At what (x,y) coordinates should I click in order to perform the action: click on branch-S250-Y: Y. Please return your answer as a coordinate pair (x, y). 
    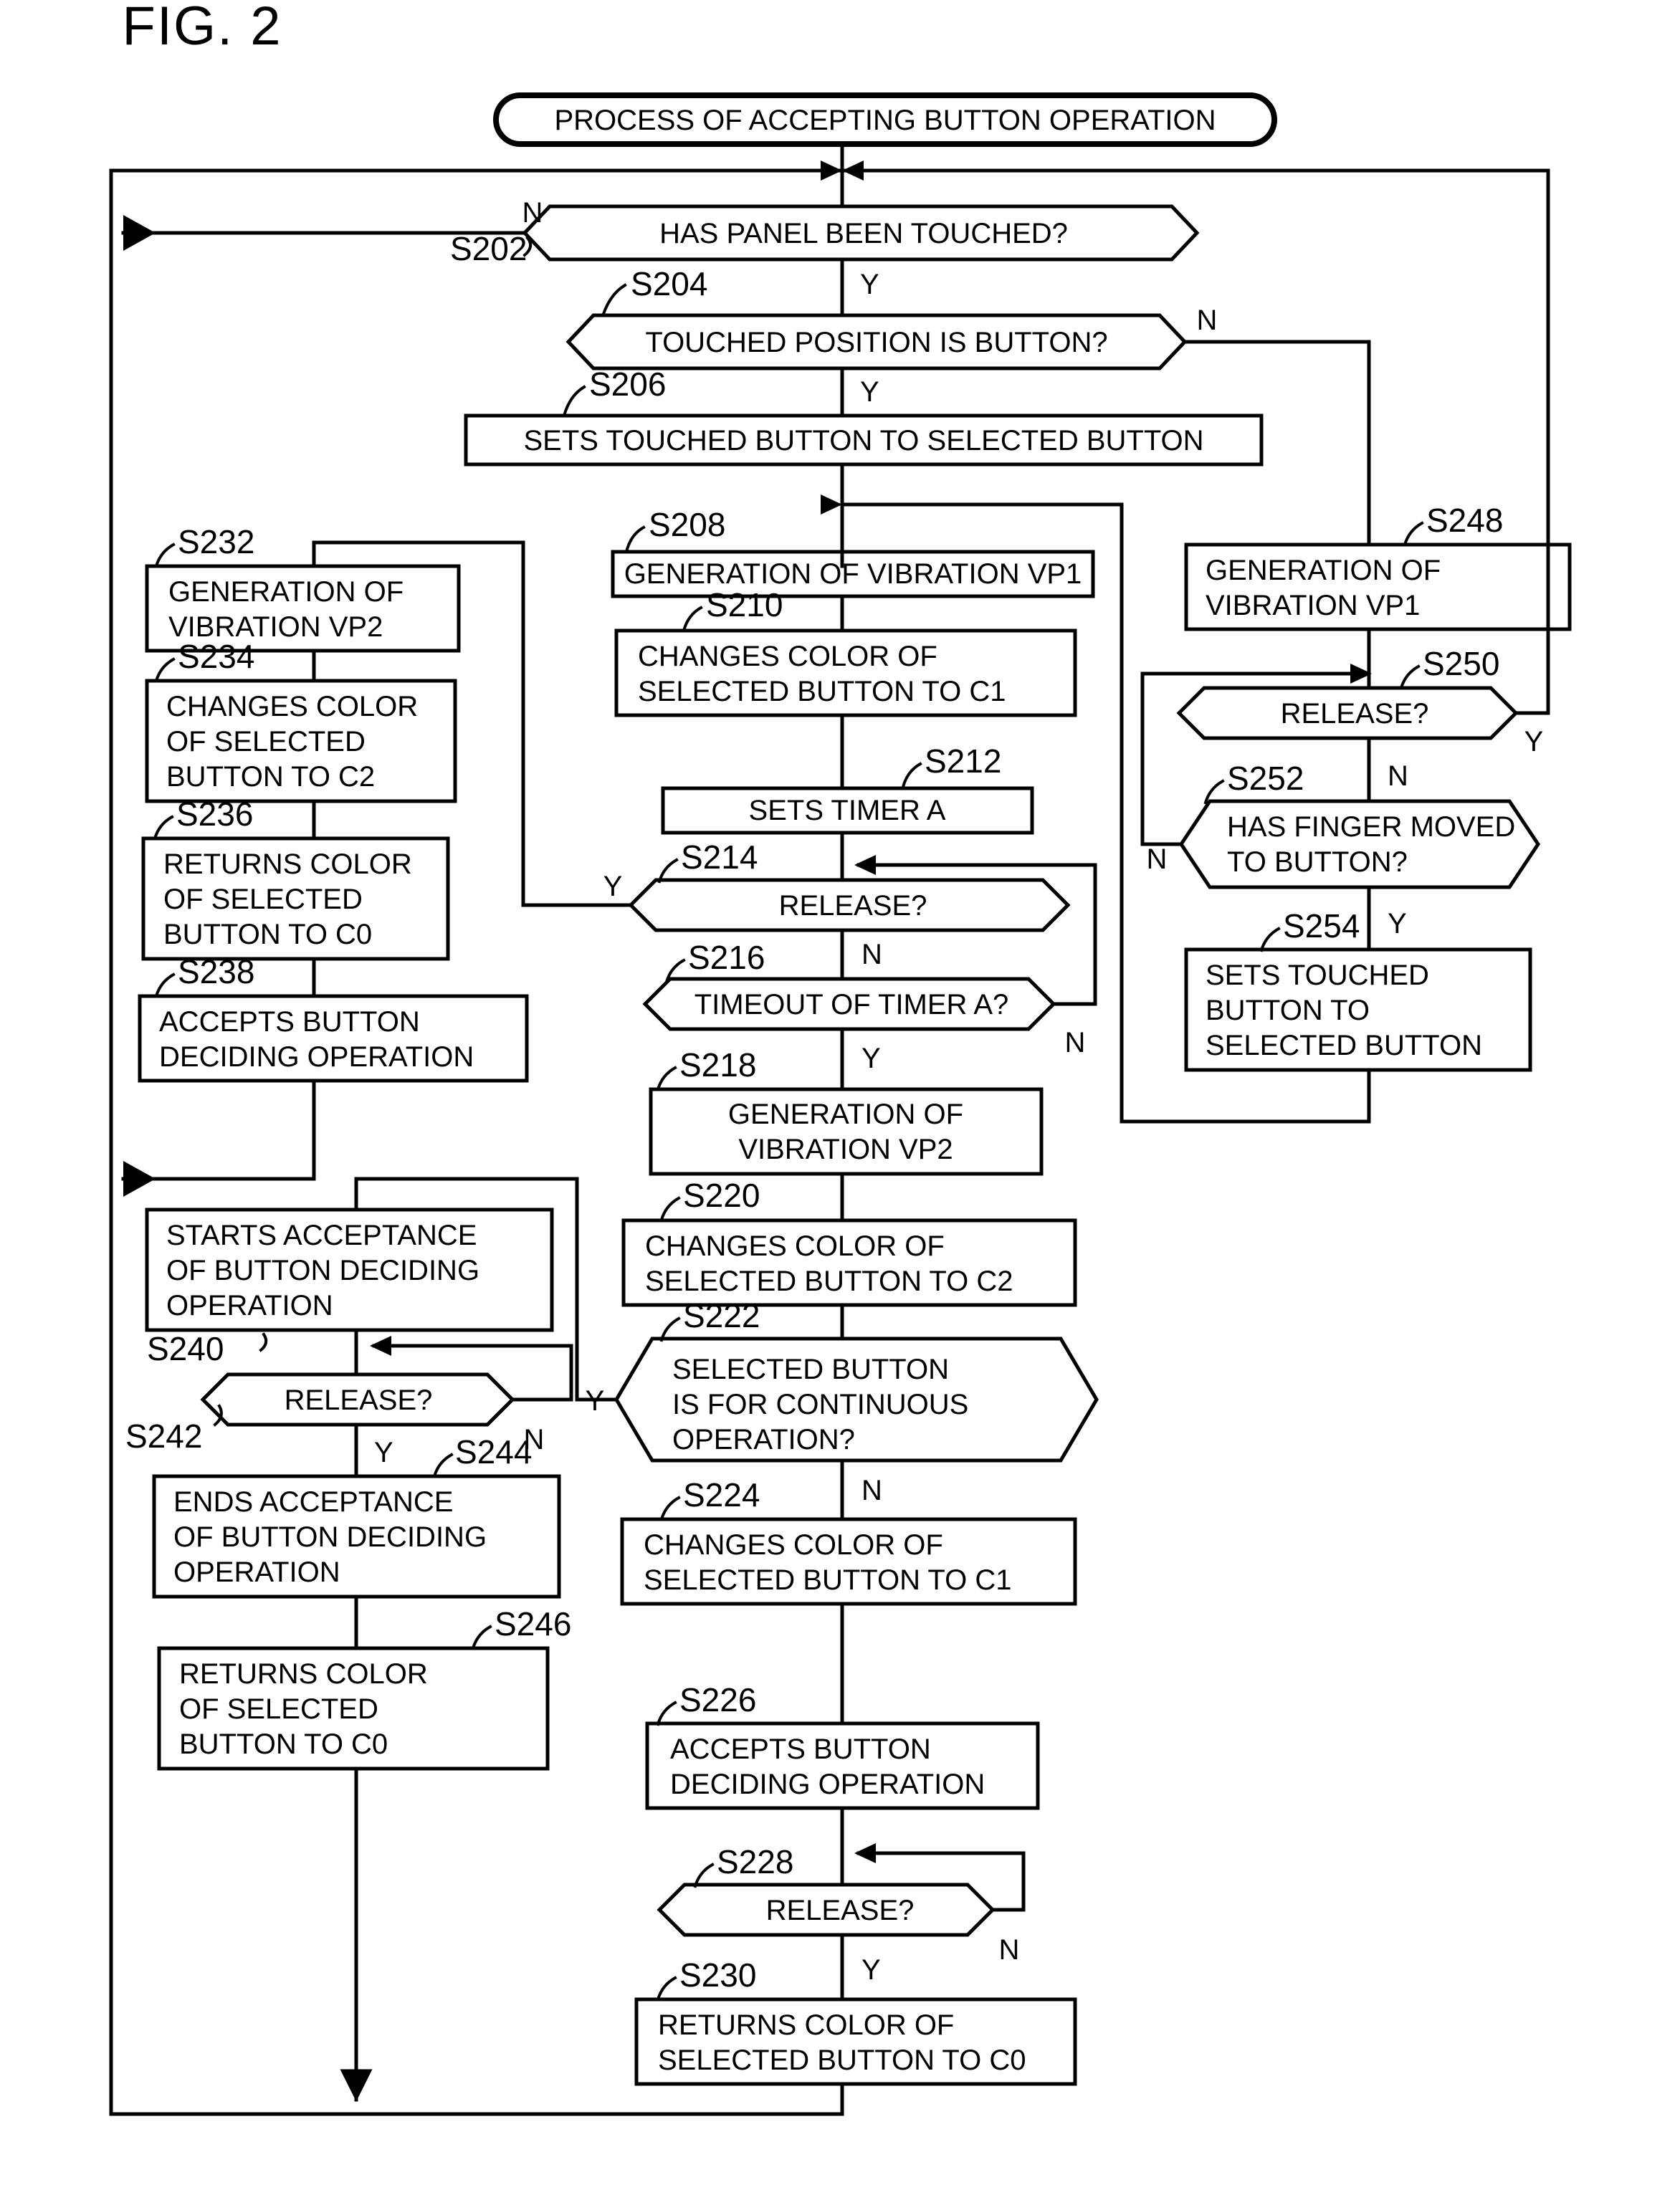
    Looking at the image, I should click on (1534, 742).